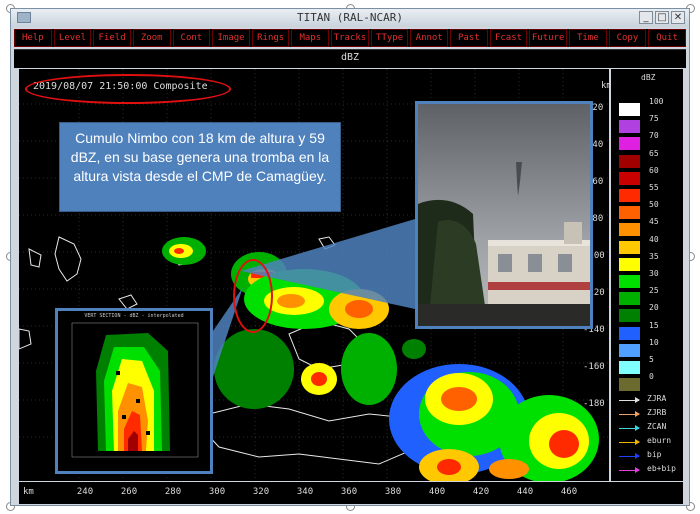 Image resolution: width=700 pixels, height=514 pixels. I want to click on legend-swatch-label: 35, so click(654, 256).